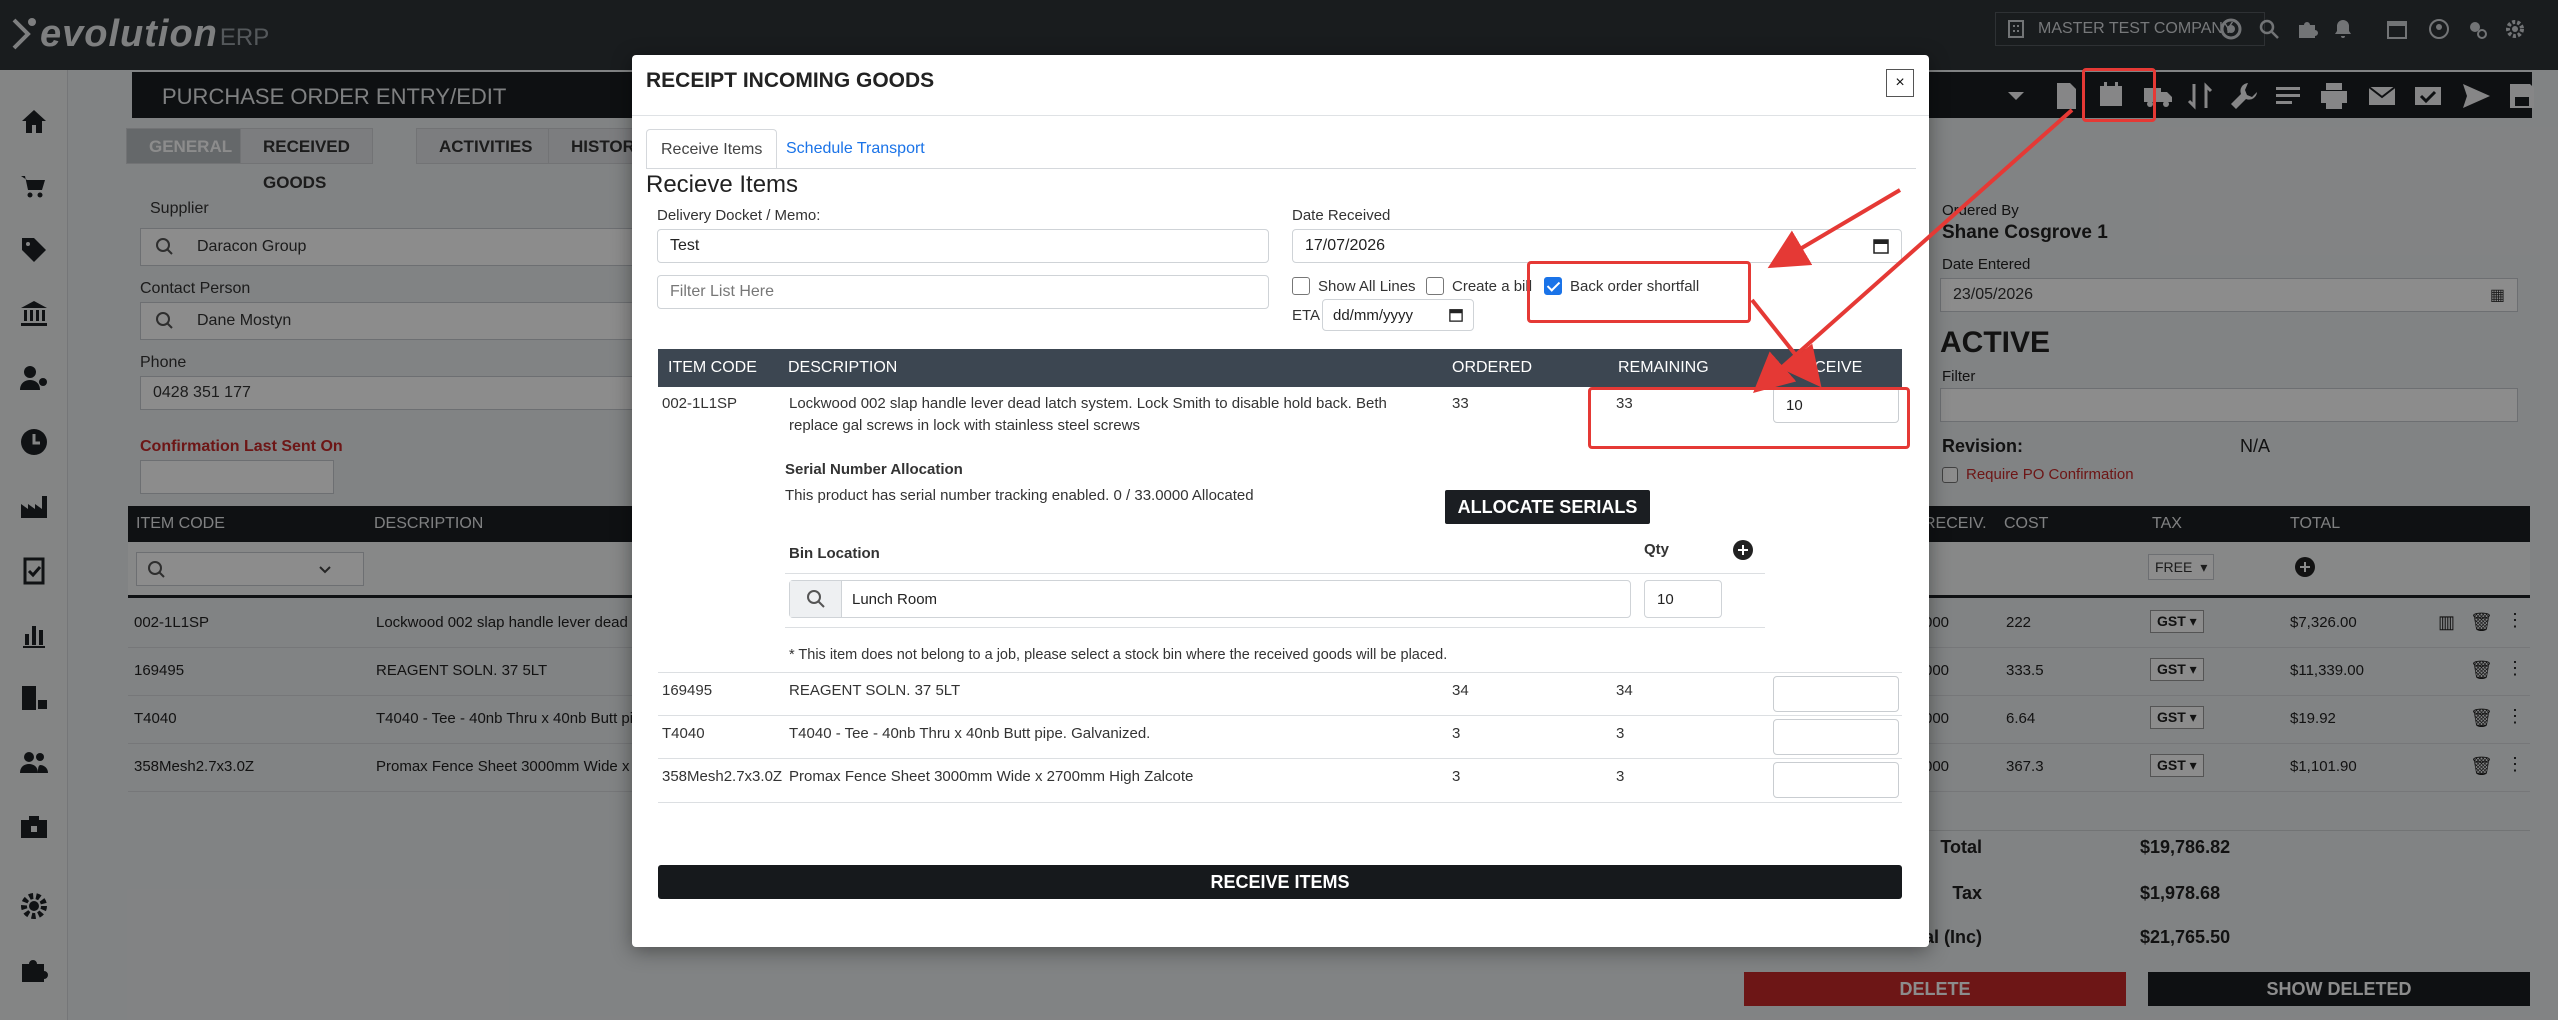 This screenshot has width=2558, height=1020. I want to click on bin-qty-input: 10, so click(1683, 599).